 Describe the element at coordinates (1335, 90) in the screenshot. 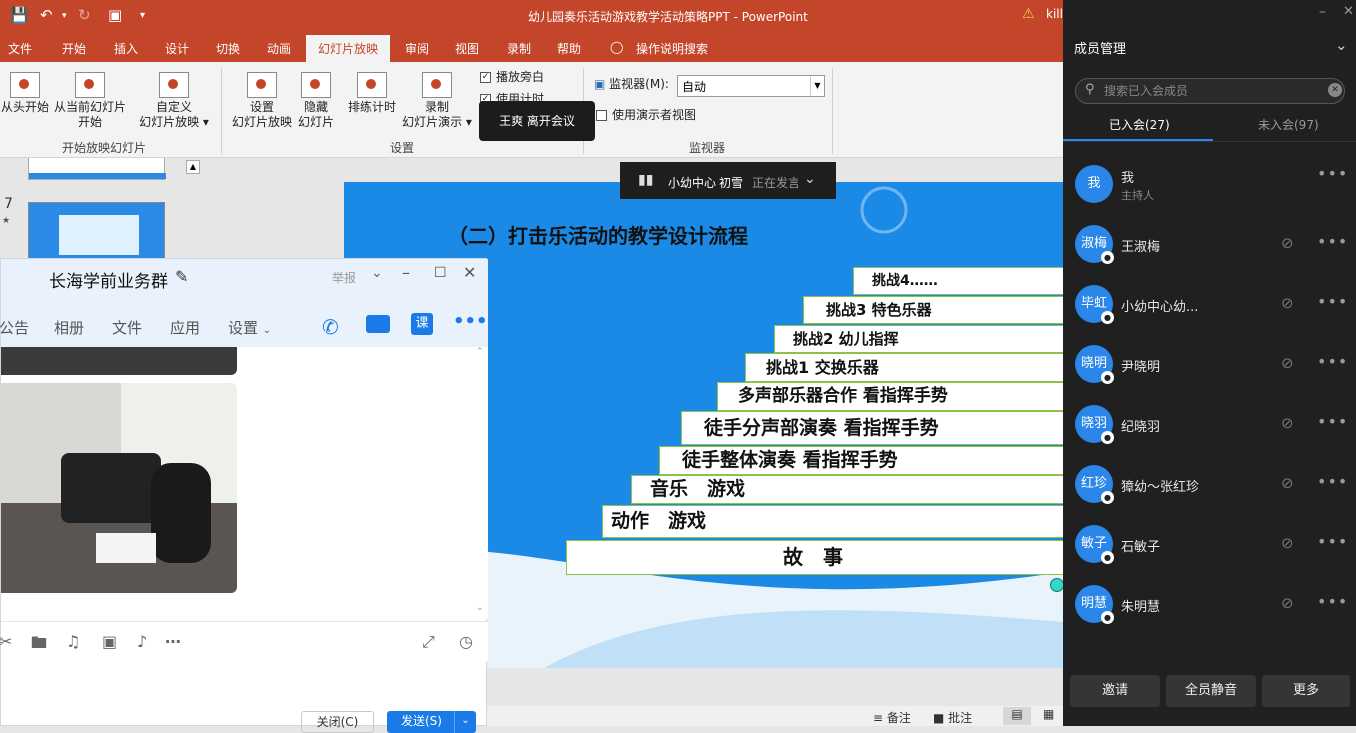

I see `clear-icon: ✕` at that location.